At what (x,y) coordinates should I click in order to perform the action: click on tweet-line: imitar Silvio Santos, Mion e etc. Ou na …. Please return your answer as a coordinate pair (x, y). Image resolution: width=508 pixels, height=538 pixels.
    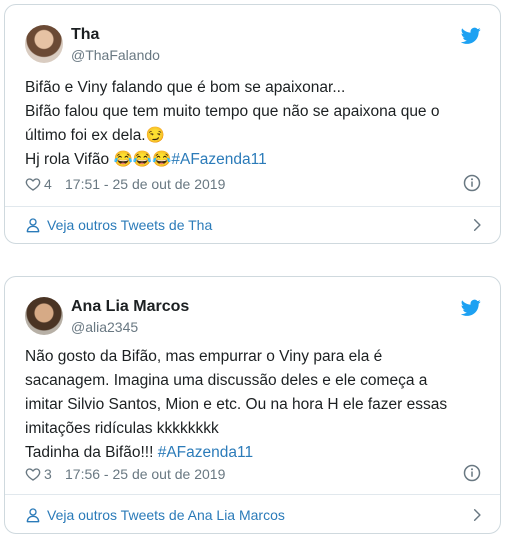
    Looking at the image, I should click on (236, 404).